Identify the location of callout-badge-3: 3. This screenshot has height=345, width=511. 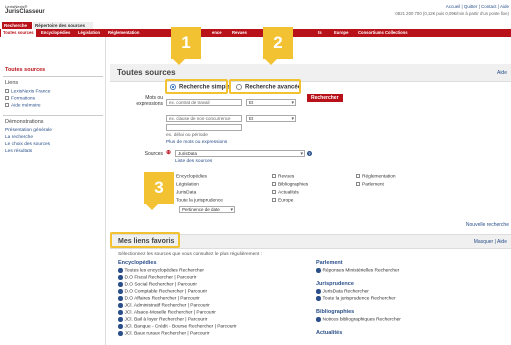
(159, 191).